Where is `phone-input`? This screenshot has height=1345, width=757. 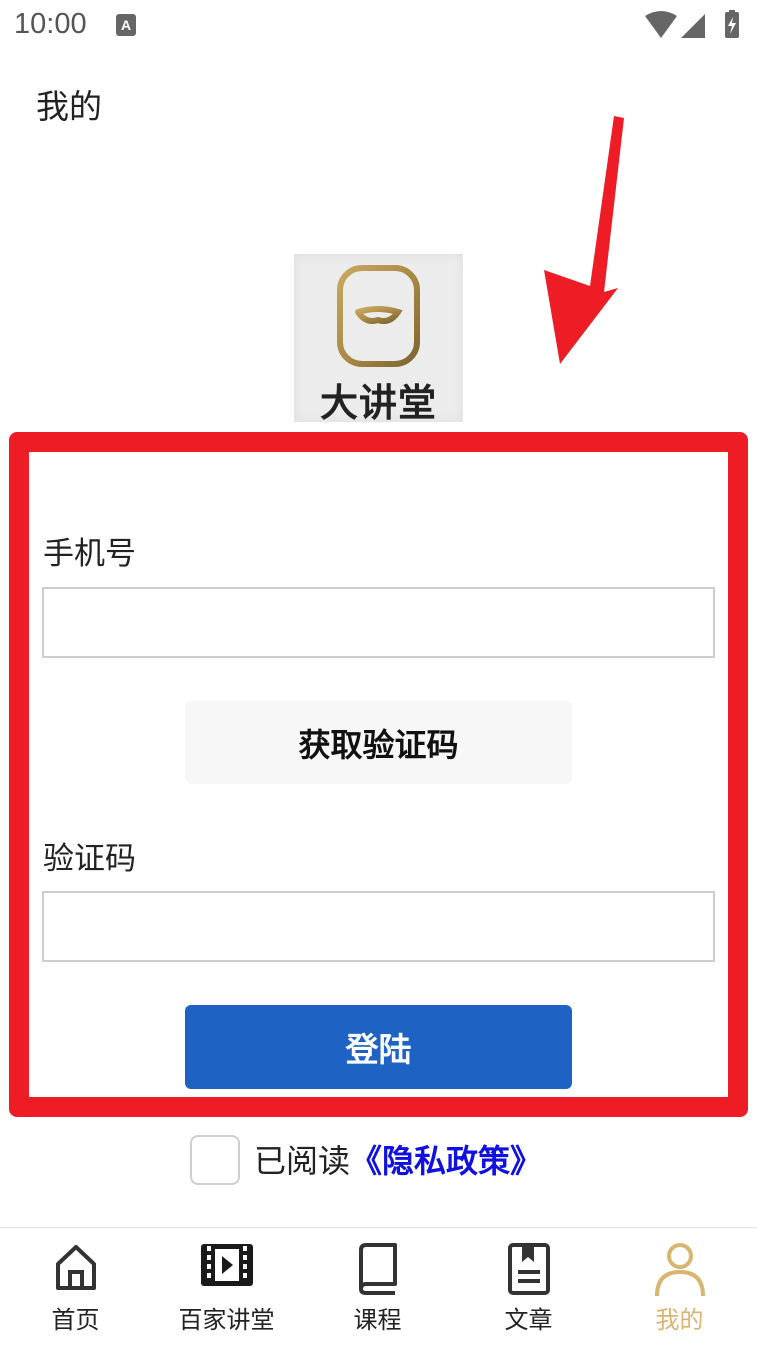 phone-input is located at coordinates (378, 622).